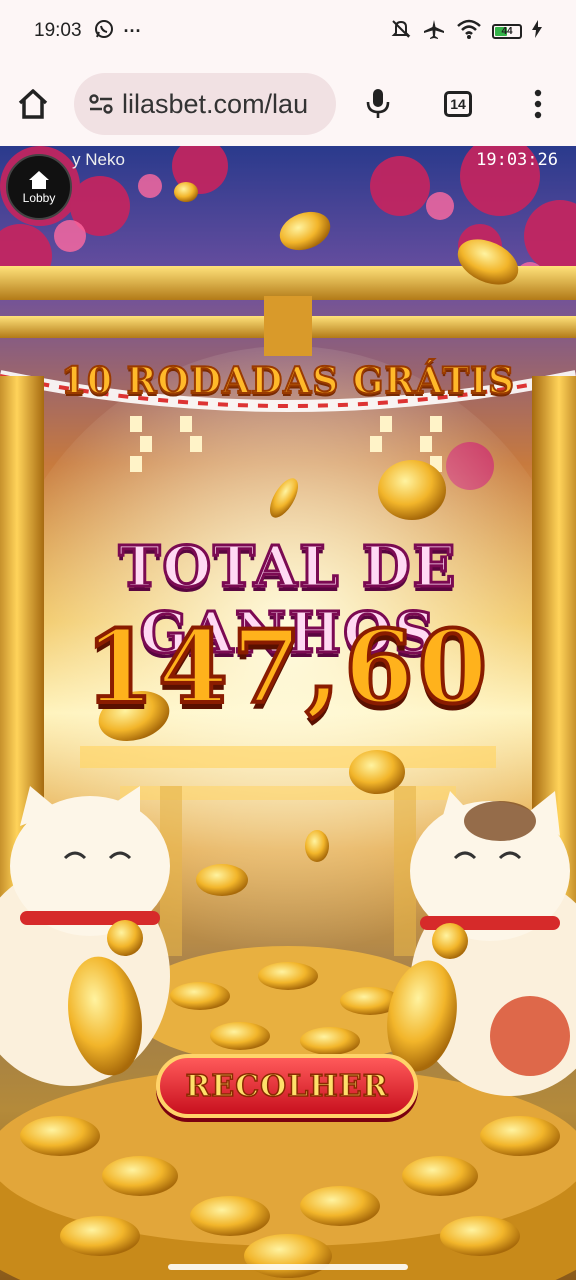  I want to click on whatsapp-icon, so click(104, 31).